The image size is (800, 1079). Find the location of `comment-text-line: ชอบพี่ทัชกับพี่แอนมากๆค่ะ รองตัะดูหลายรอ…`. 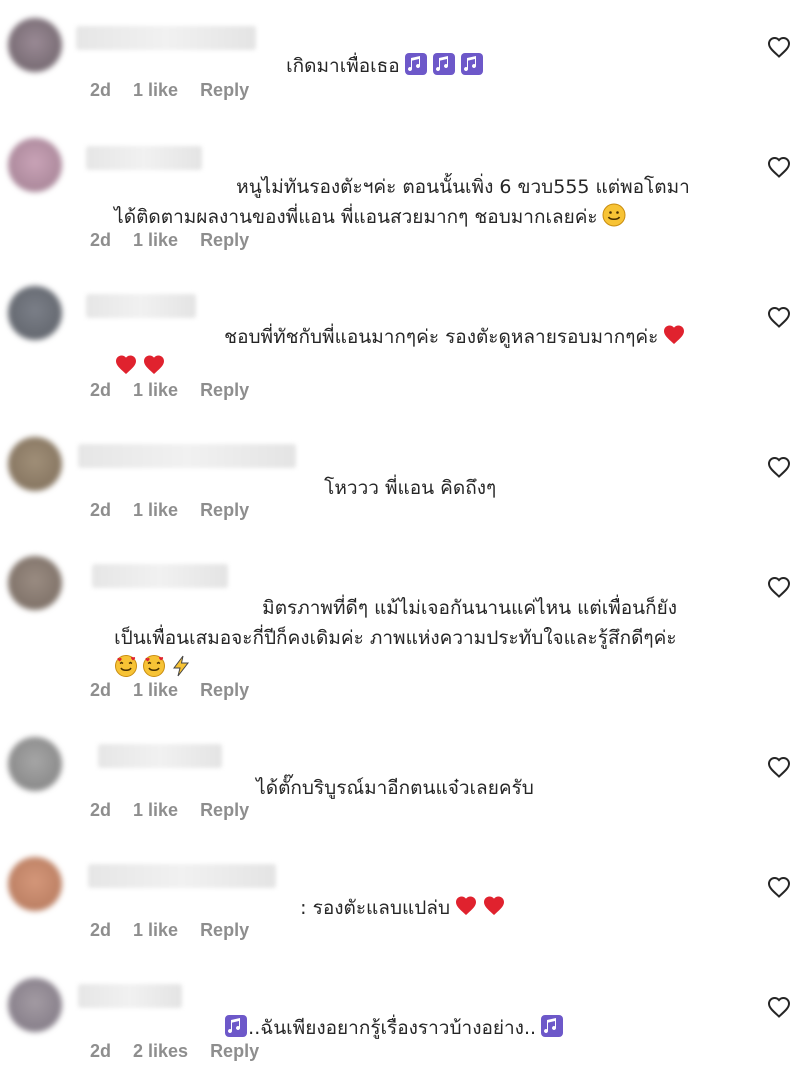

comment-text-line: ชอบพี่ทัชกับพี่แอนมากๆค่ะ รองตัะดูหลายรอ… is located at coordinates (441, 337).